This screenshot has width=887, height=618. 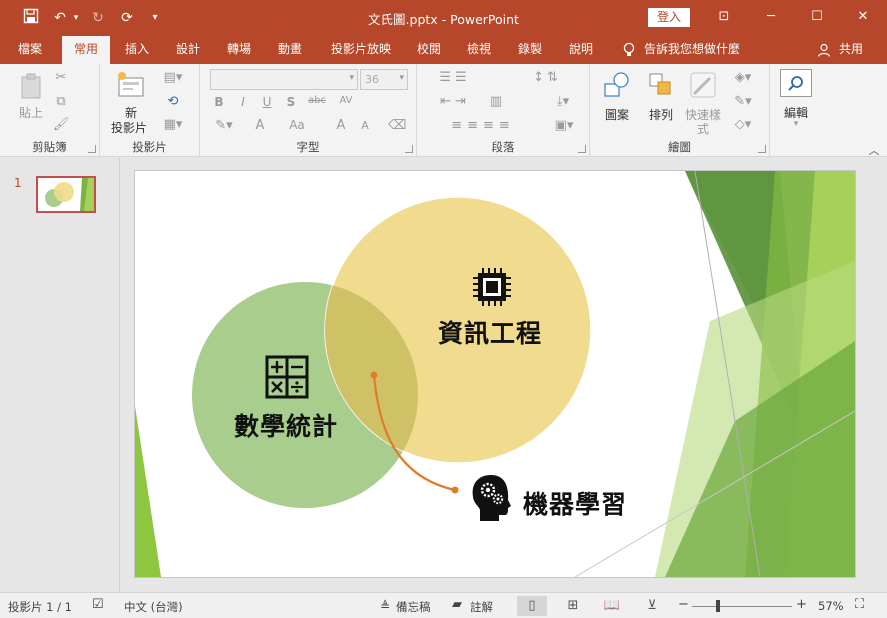 I want to click on minimize-button: ─, so click(x=771, y=17).